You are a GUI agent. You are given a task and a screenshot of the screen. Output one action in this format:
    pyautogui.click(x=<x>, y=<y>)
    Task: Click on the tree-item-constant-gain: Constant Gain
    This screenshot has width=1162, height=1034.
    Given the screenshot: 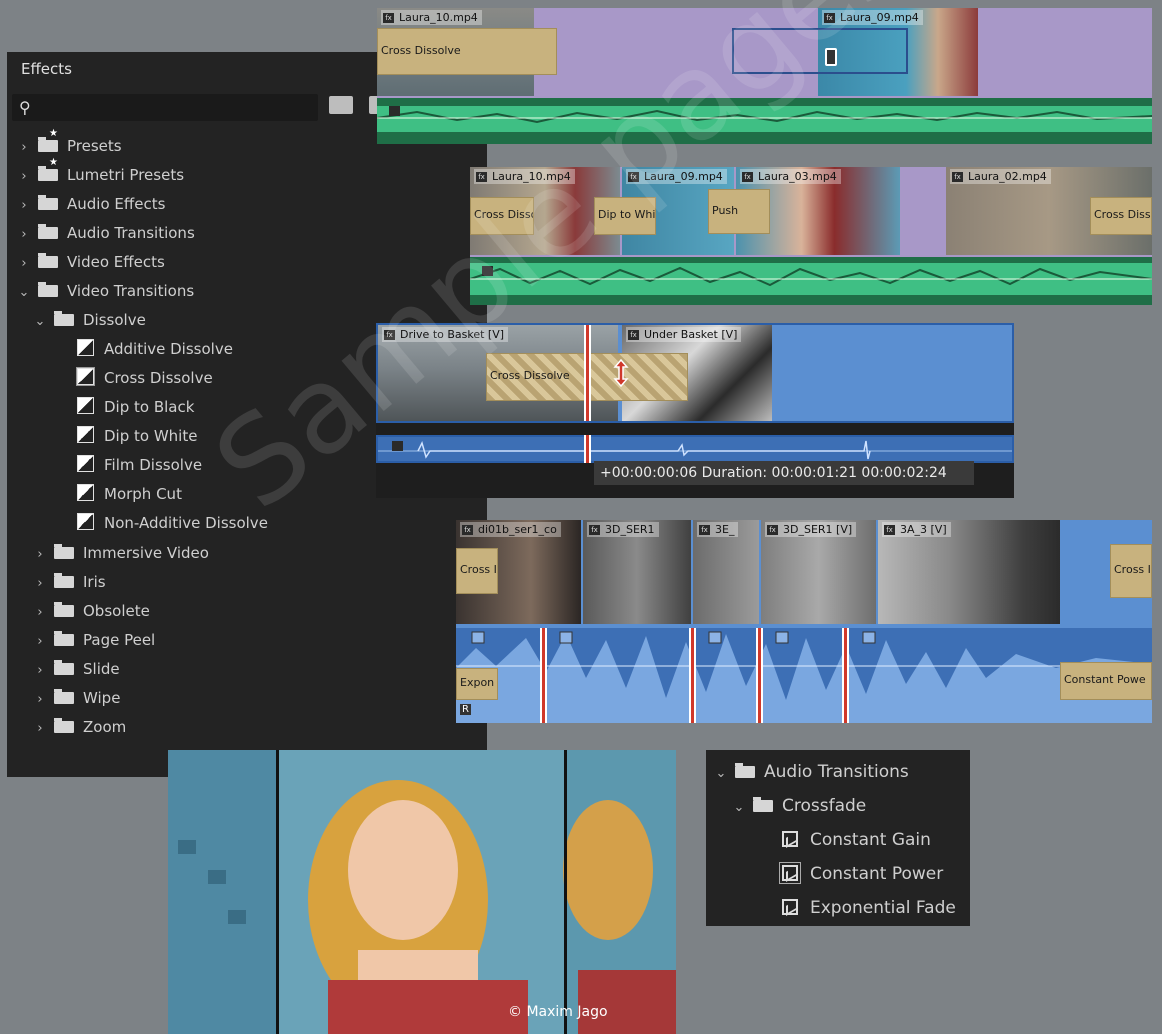 What is the action you would take?
    pyautogui.click(x=856, y=840)
    